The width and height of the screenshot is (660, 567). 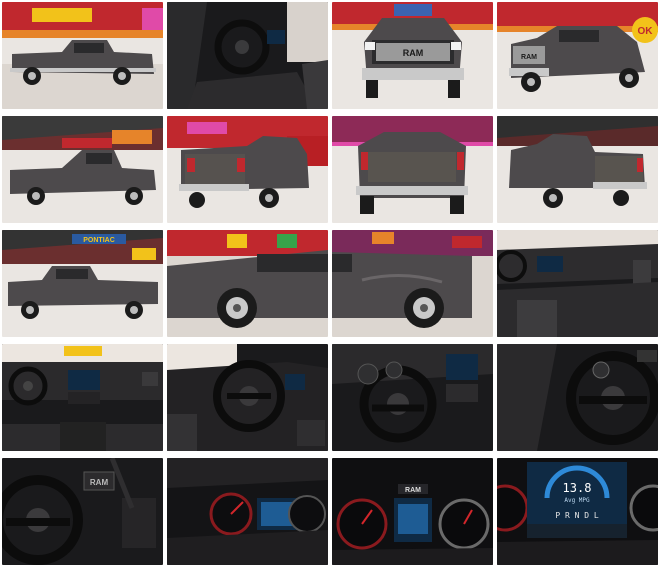 What do you see at coordinates (412, 397) in the screenshot?
I see `gallery-photo-interior-steering-wheel-centre-stack` at bounding box center [412, 397].